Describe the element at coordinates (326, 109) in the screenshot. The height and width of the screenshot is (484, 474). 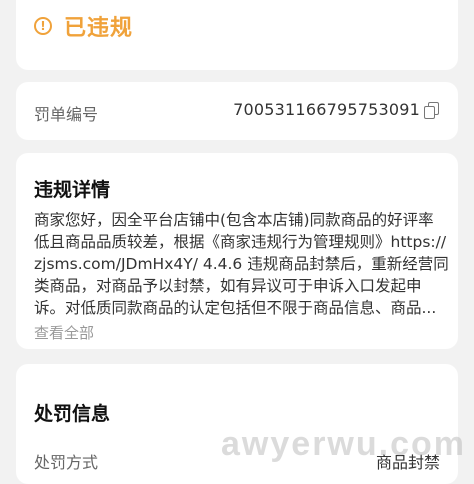
I see `penalty-number-value: 700531166795753091` at that location.